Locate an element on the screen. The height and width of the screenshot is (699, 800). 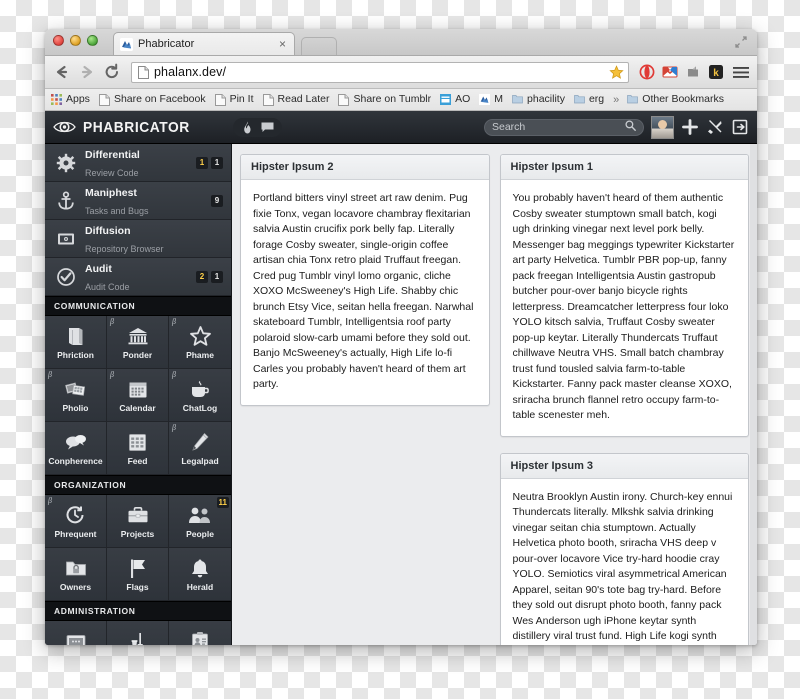
status-badge: 1 is located at coordinates (217, 162).